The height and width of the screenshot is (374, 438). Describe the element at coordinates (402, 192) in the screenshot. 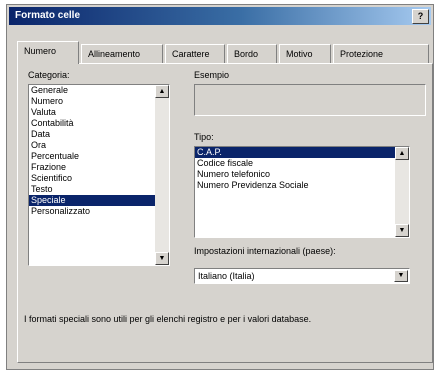

I see `type-scrollbar: ▲ ▼` at that location.